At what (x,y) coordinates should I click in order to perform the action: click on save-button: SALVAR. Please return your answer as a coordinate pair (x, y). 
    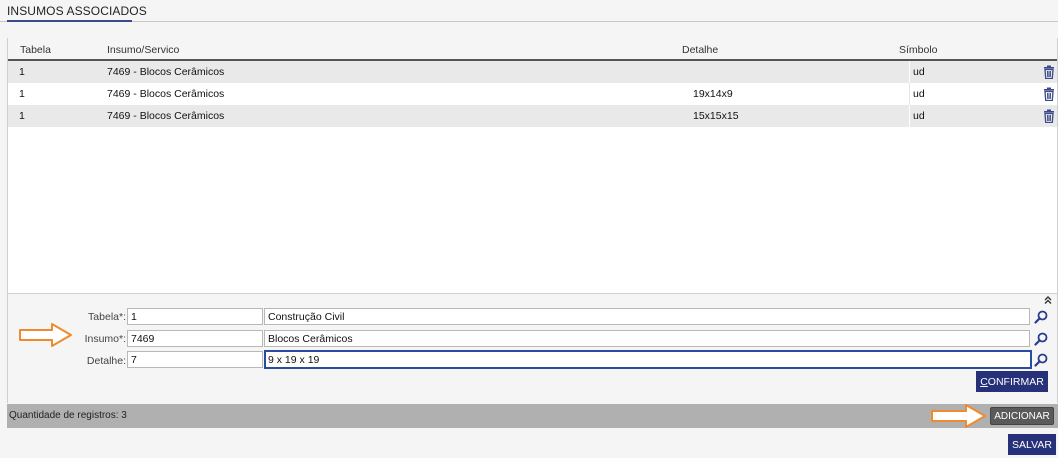
    Looking at the image, I should click on (1032, 444).